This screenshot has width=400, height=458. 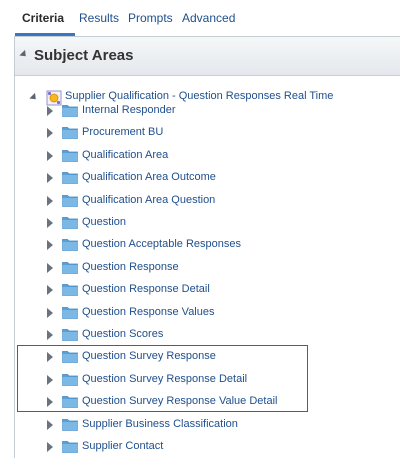 I want to click on tree-folder-label: Question Survey Response, so click(x=149, y=356).